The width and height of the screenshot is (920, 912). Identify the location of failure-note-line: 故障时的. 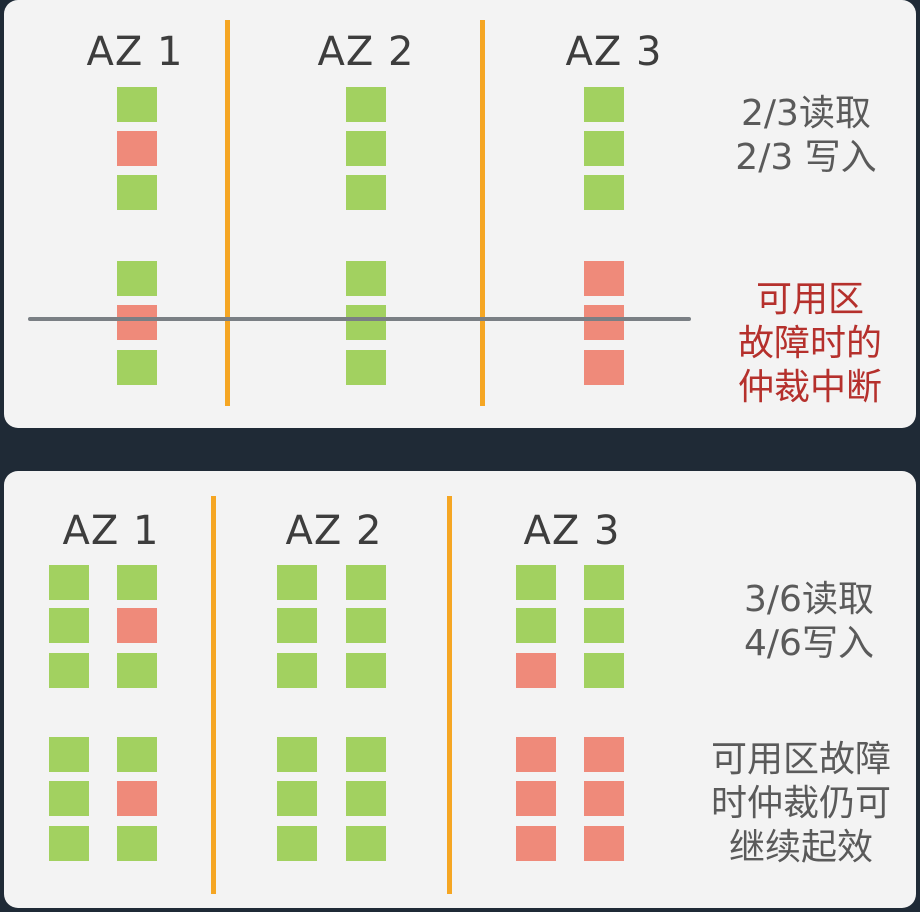
(810, 343).